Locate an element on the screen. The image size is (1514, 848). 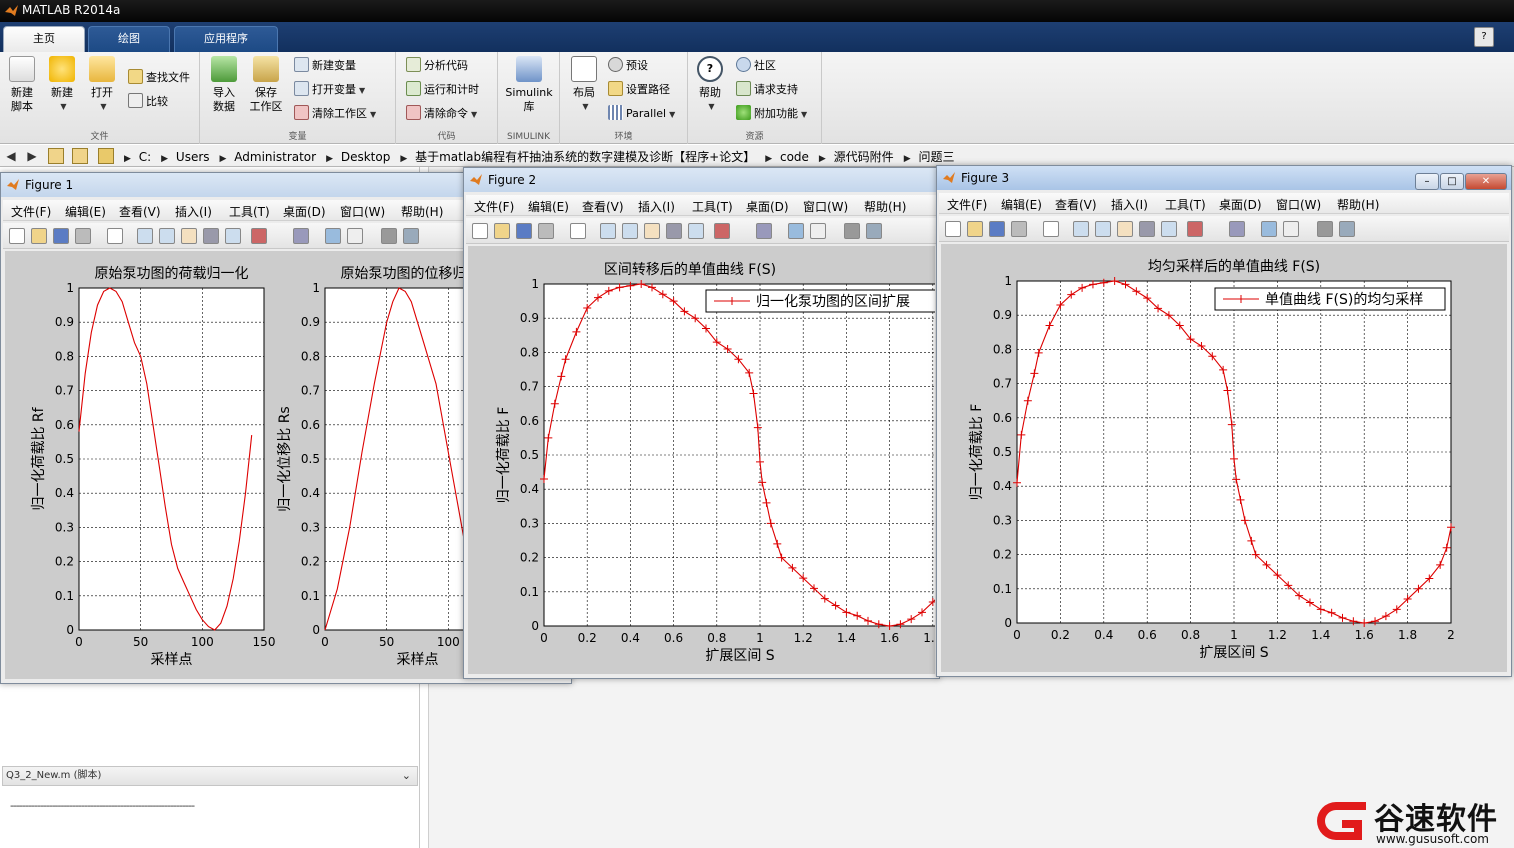
tab-home: 主页 is located at coordinates (44, 39).